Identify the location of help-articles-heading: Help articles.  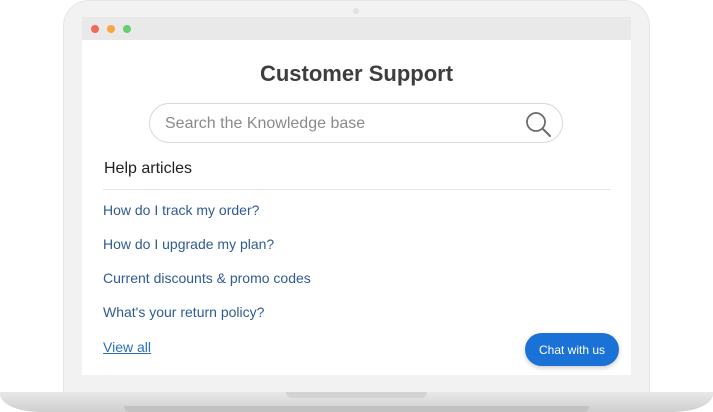
(148, 168).